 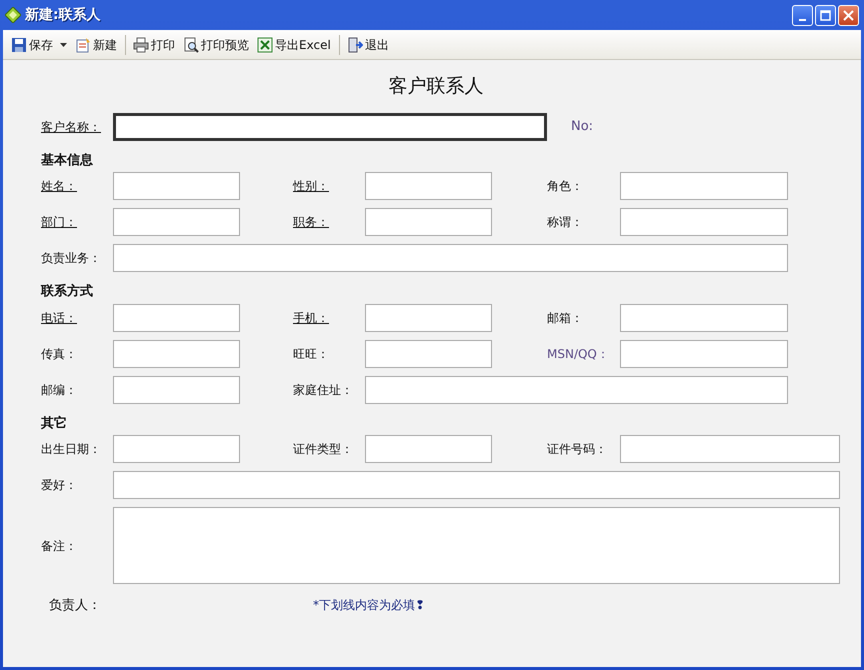 What do you see at coordinates (565, 186) in the screenshot?
I see `field-label: 角色：` at bounding box center [565, 186].